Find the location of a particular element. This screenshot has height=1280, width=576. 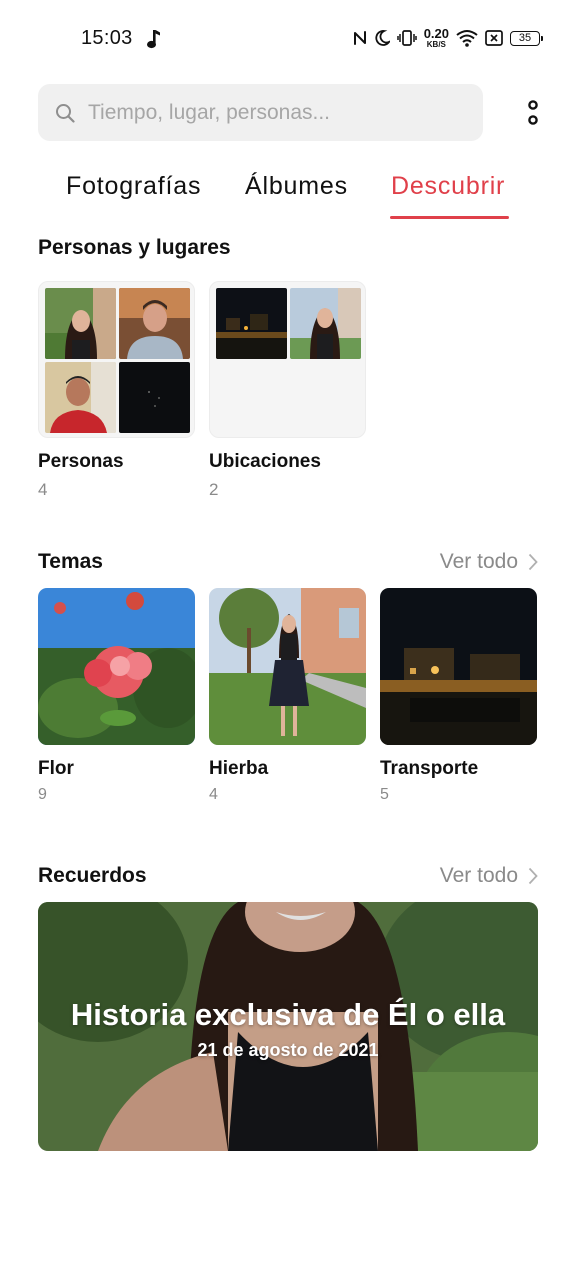

themes-see-all-link: Ver todo is located at coordinates (489, 562).